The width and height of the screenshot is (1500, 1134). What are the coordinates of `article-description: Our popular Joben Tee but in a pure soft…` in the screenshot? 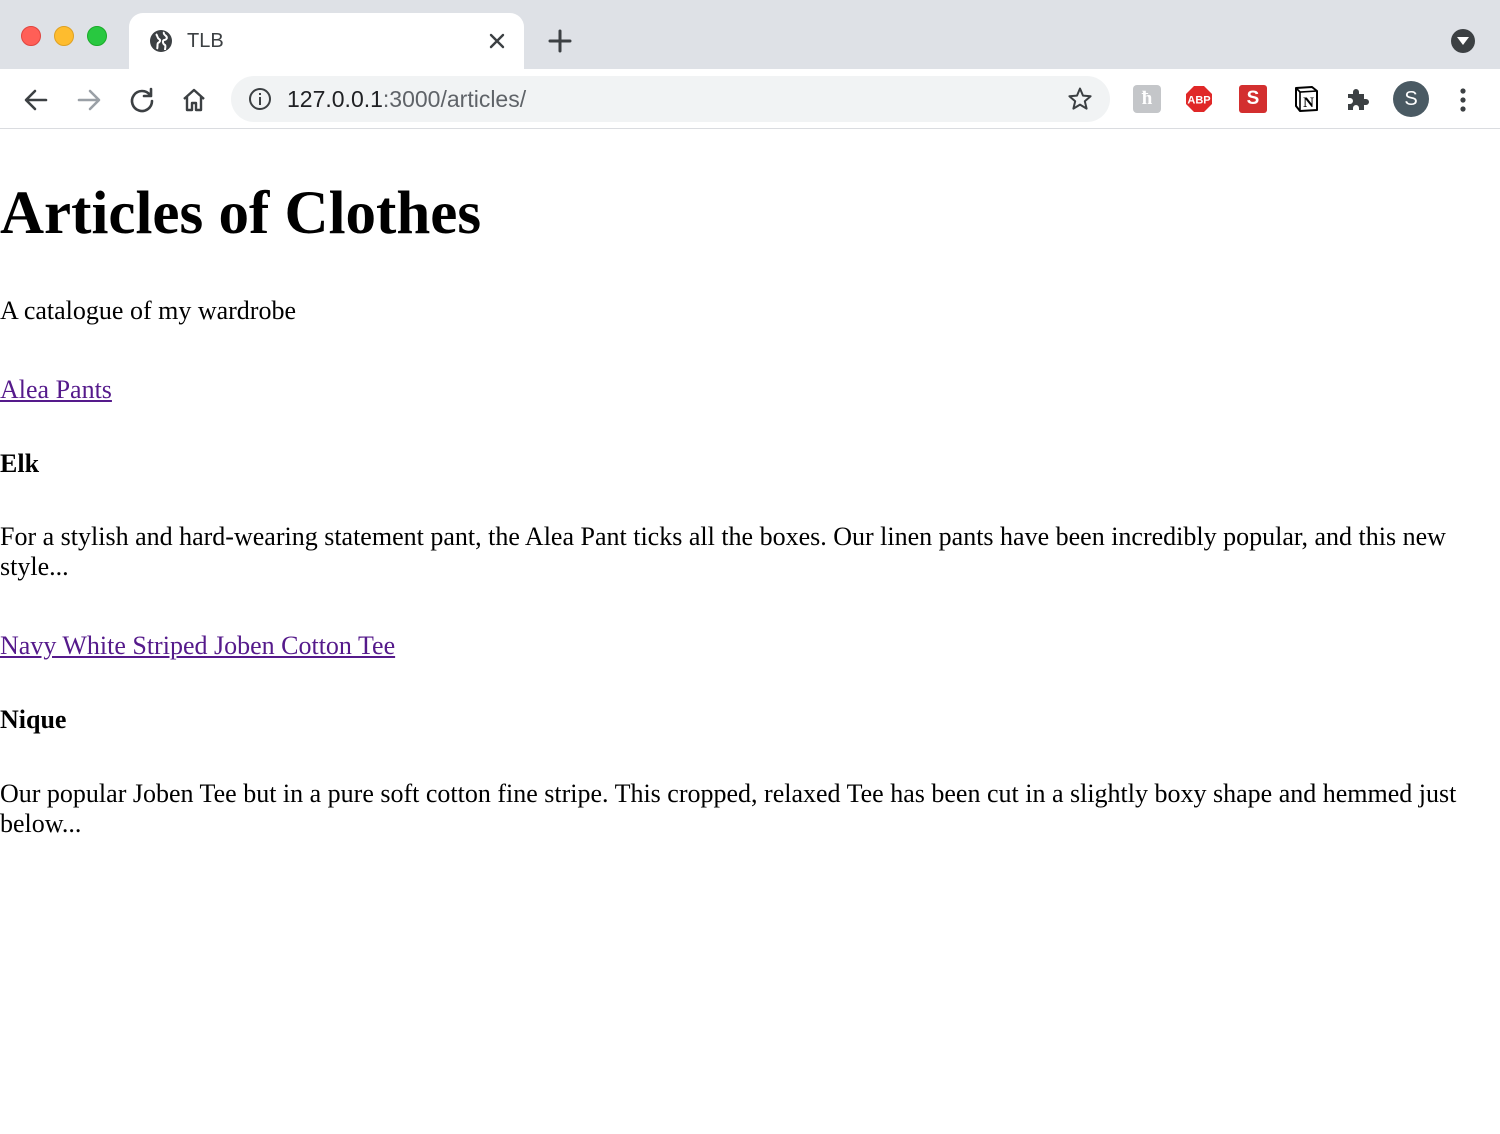 It's located at (728, 808).